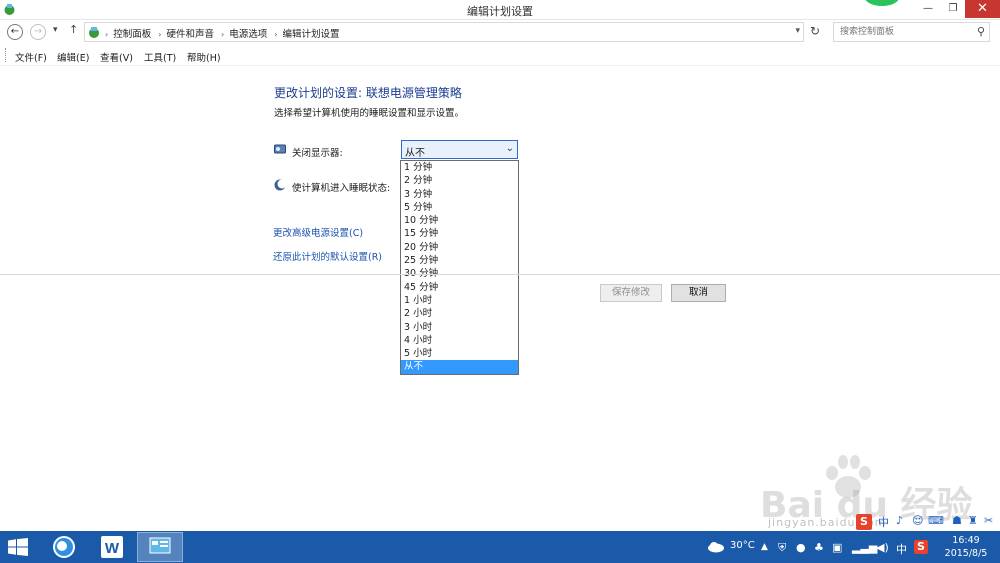 The height and width of the screenshot is (563, 1000). Describe the element at coordinates (459, 180) in the screenshot. I see `option-2-min: 2 分钟` at that location.